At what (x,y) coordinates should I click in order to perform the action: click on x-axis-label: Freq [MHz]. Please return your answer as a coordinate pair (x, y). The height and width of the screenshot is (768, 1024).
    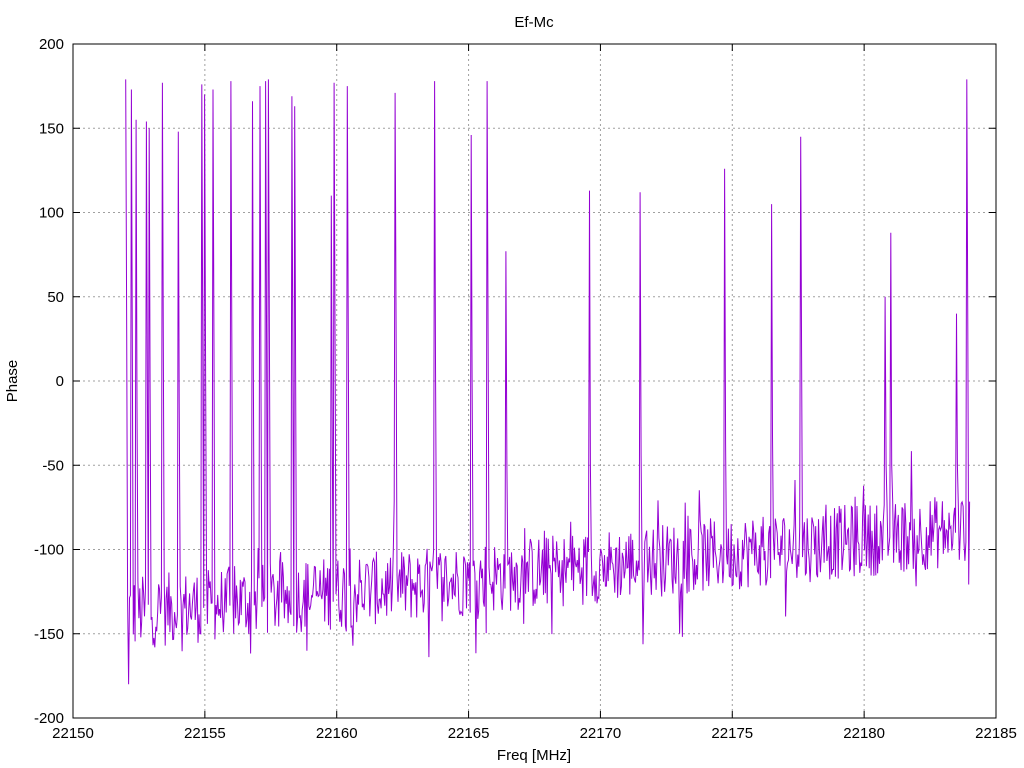
    Looking at the image, I should click on (534, 755).